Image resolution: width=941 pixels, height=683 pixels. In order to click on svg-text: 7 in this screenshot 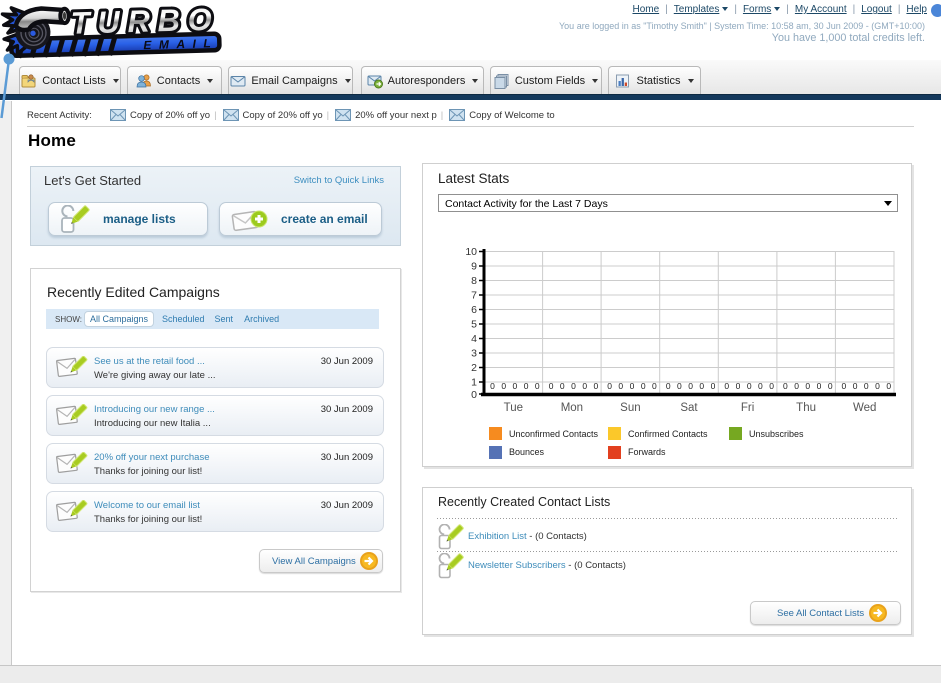, I will do `click(474, 296)`.